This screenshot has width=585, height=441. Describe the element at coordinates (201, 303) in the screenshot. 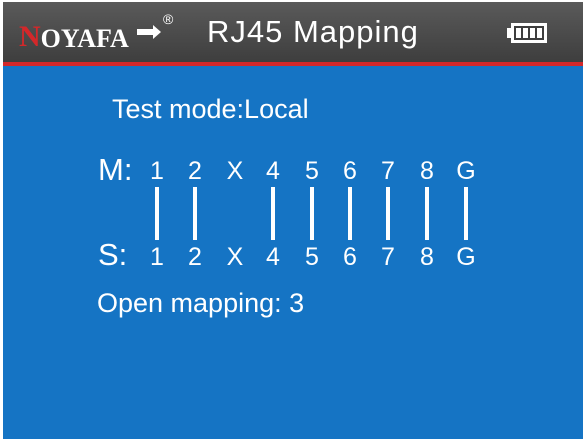

I see `open-mapping-status: Open mapping: 3` at that location.